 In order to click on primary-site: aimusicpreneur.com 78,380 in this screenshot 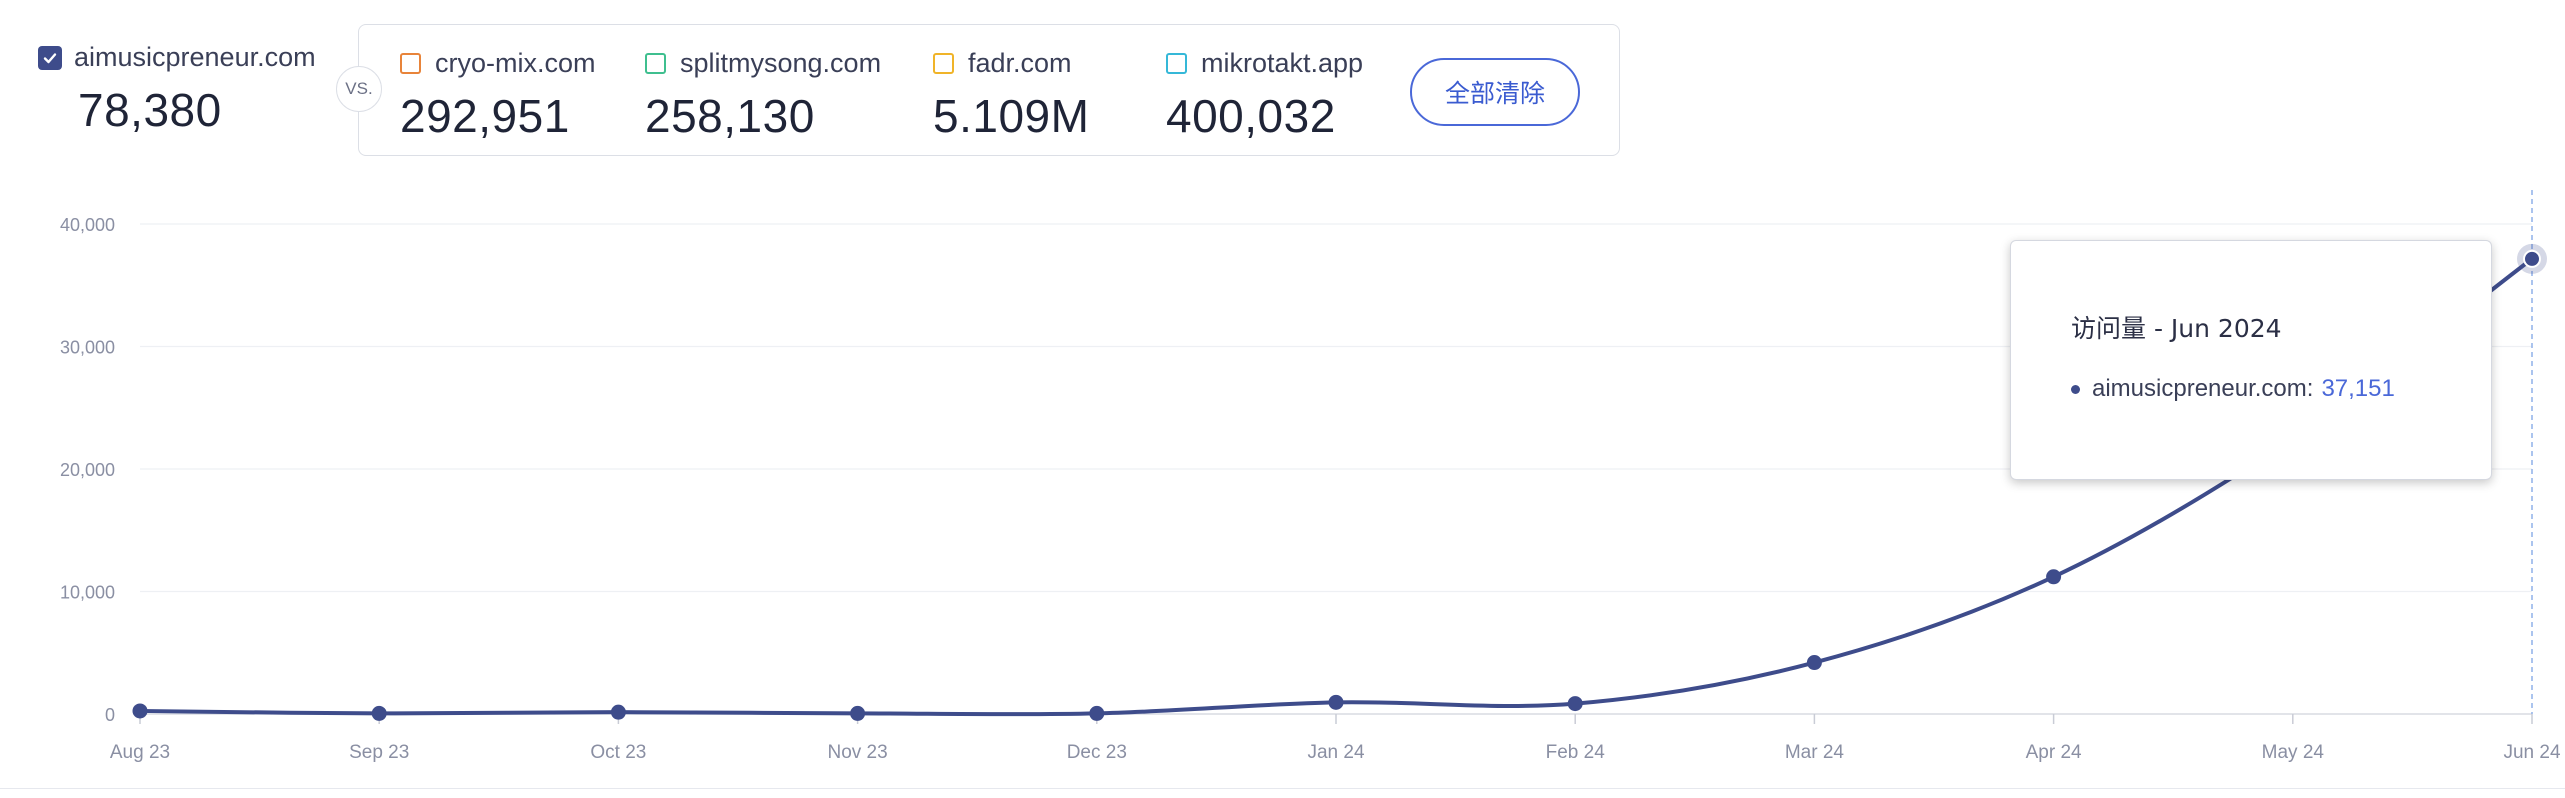, I will do `click(177, 89)`.